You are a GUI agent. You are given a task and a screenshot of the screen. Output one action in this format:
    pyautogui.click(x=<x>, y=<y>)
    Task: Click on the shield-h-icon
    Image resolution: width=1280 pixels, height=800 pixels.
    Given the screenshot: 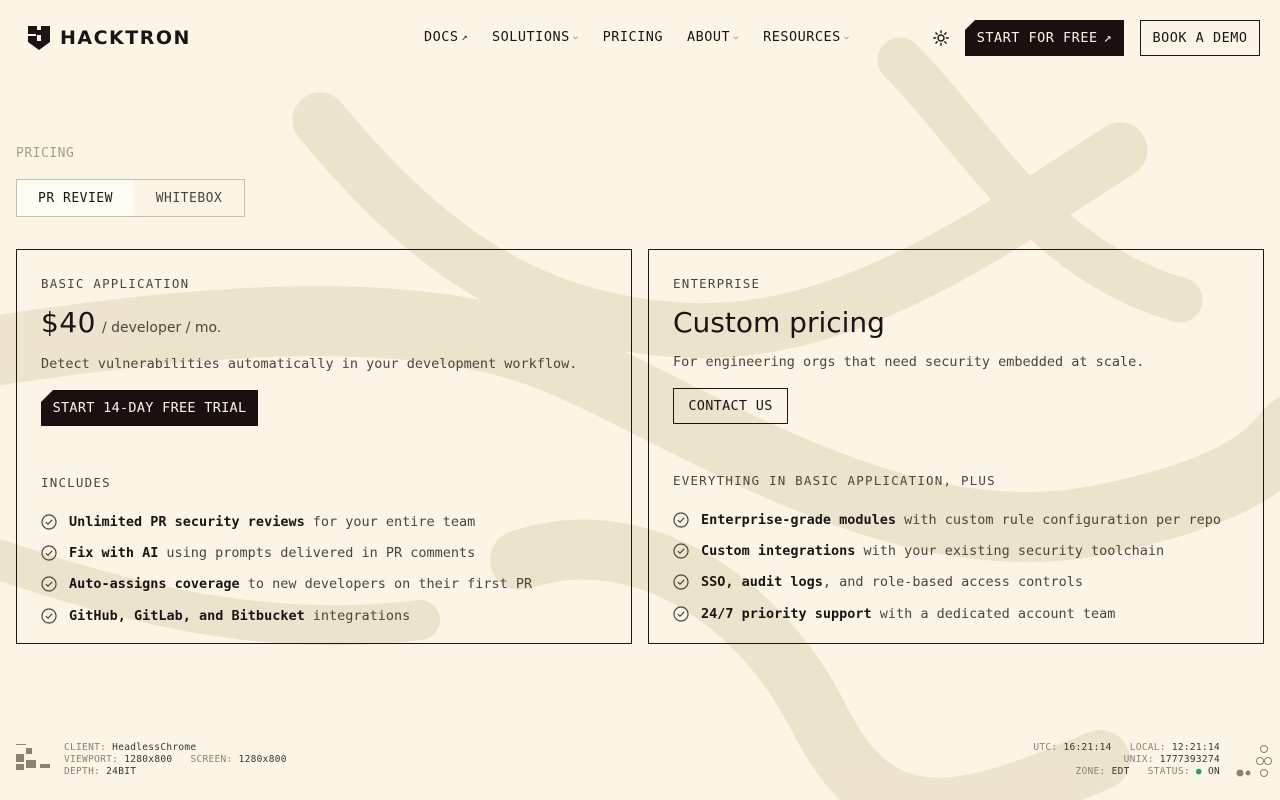 What is the action you would take?
    pyautogui.click(x=39, y=38)
    